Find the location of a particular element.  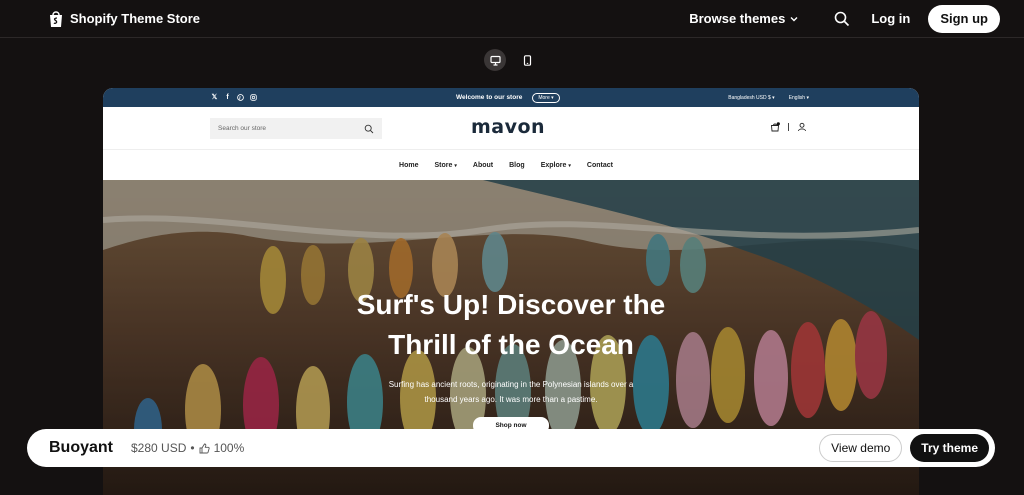

browse-themes-menu: Browse themes is located at coordinates (744, 18).